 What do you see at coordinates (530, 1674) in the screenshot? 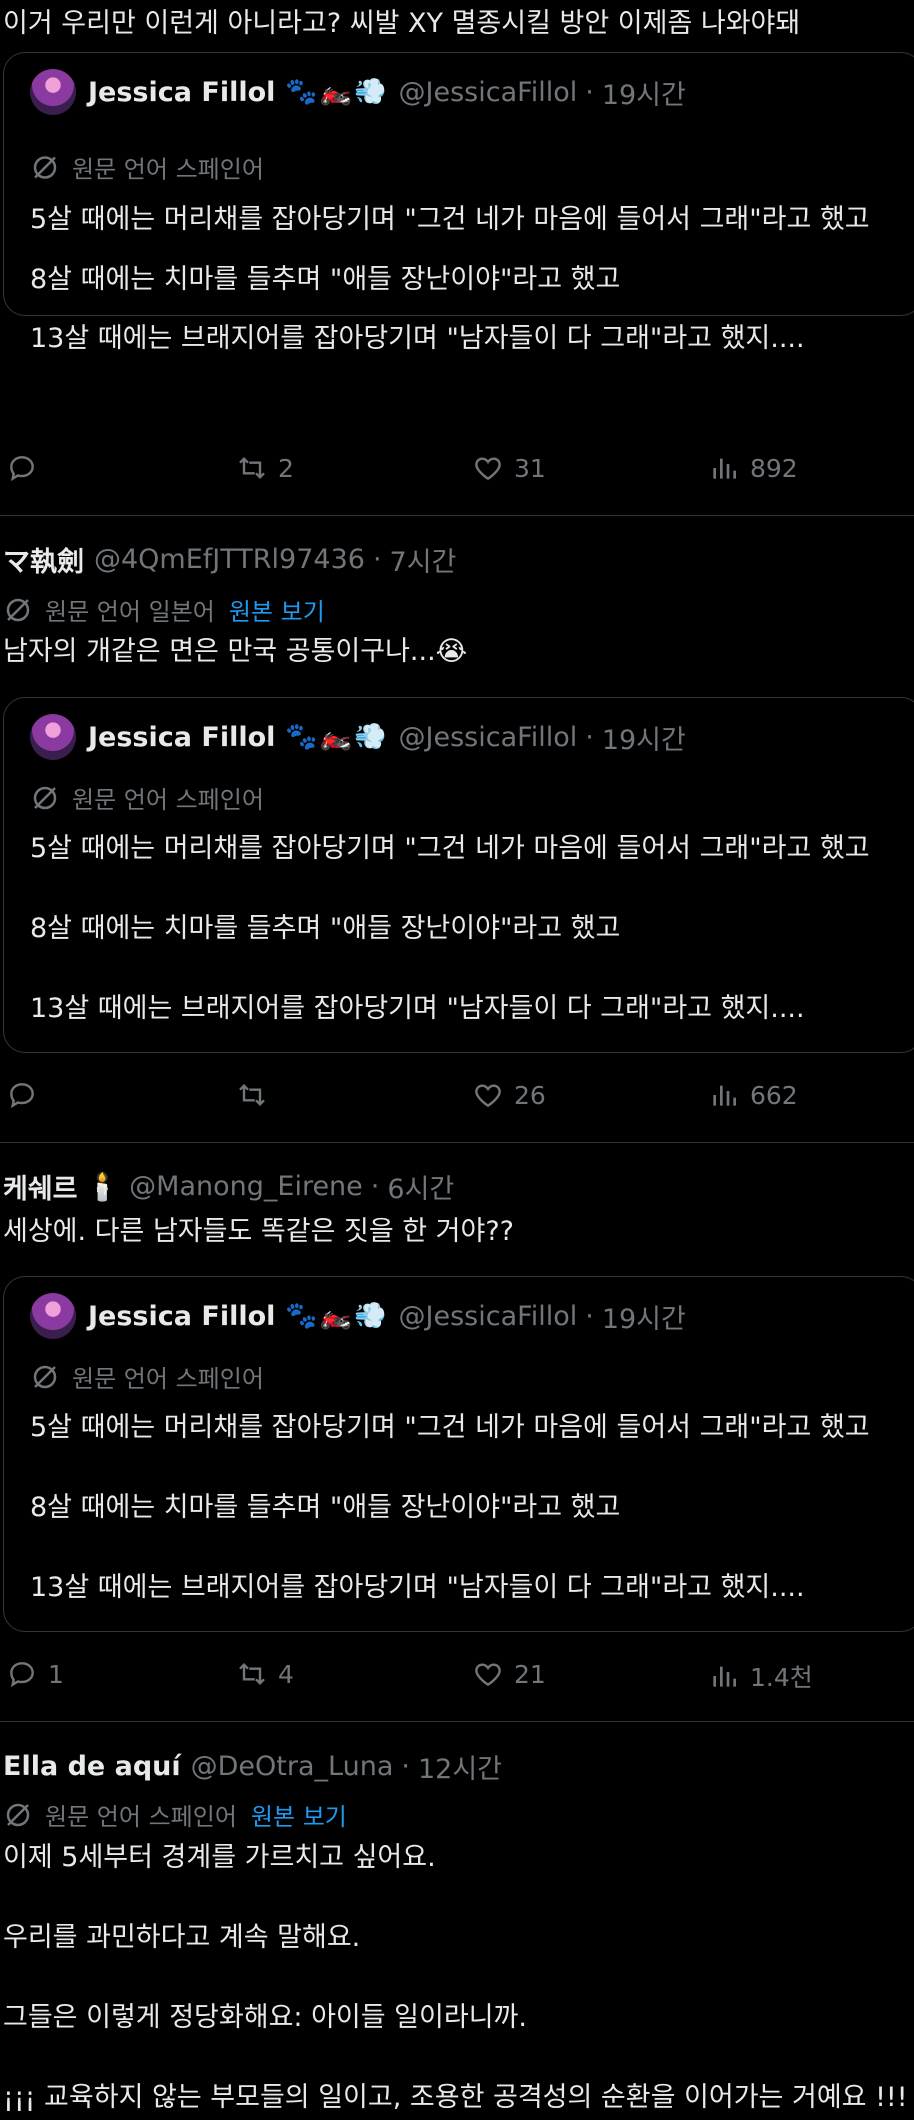
I see `like-count: 21` at bounding box center [530, 1674].